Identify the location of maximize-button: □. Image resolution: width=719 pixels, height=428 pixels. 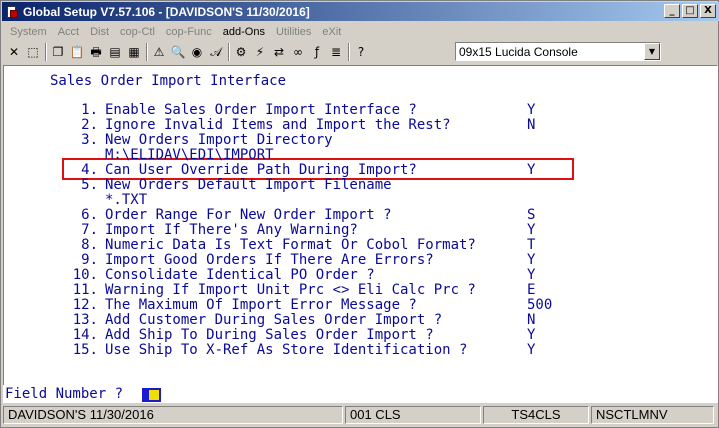
(690, 11).